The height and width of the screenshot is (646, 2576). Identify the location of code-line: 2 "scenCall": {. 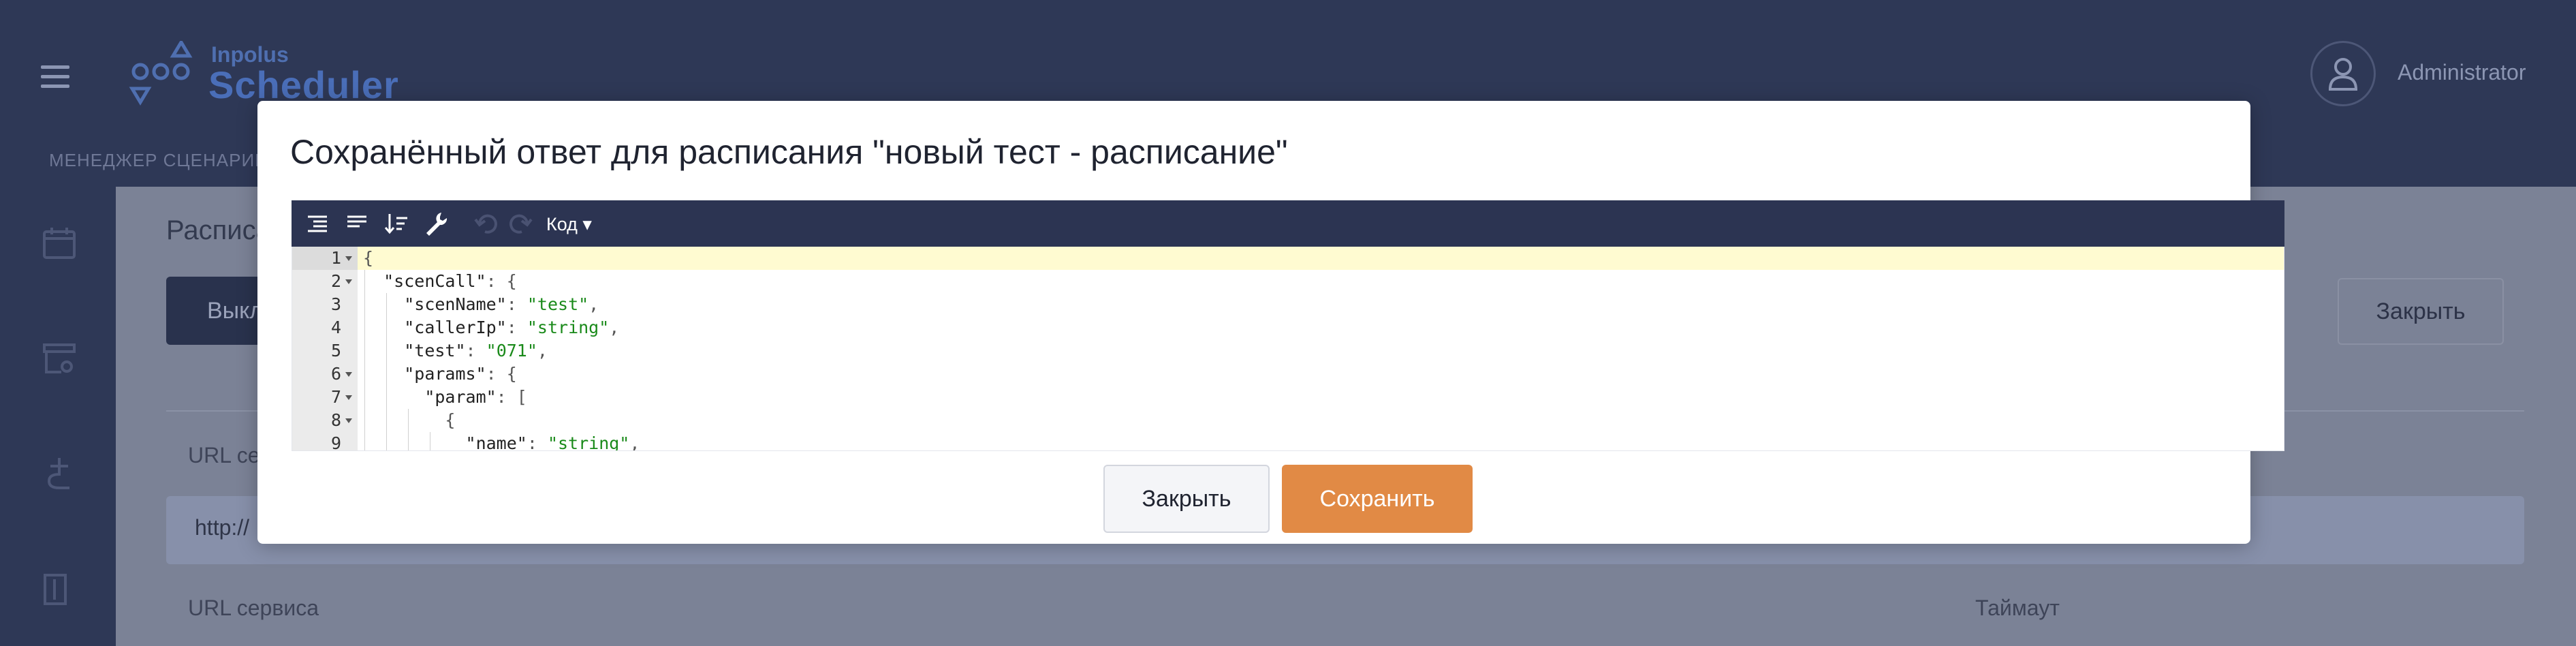
(1288, 281).